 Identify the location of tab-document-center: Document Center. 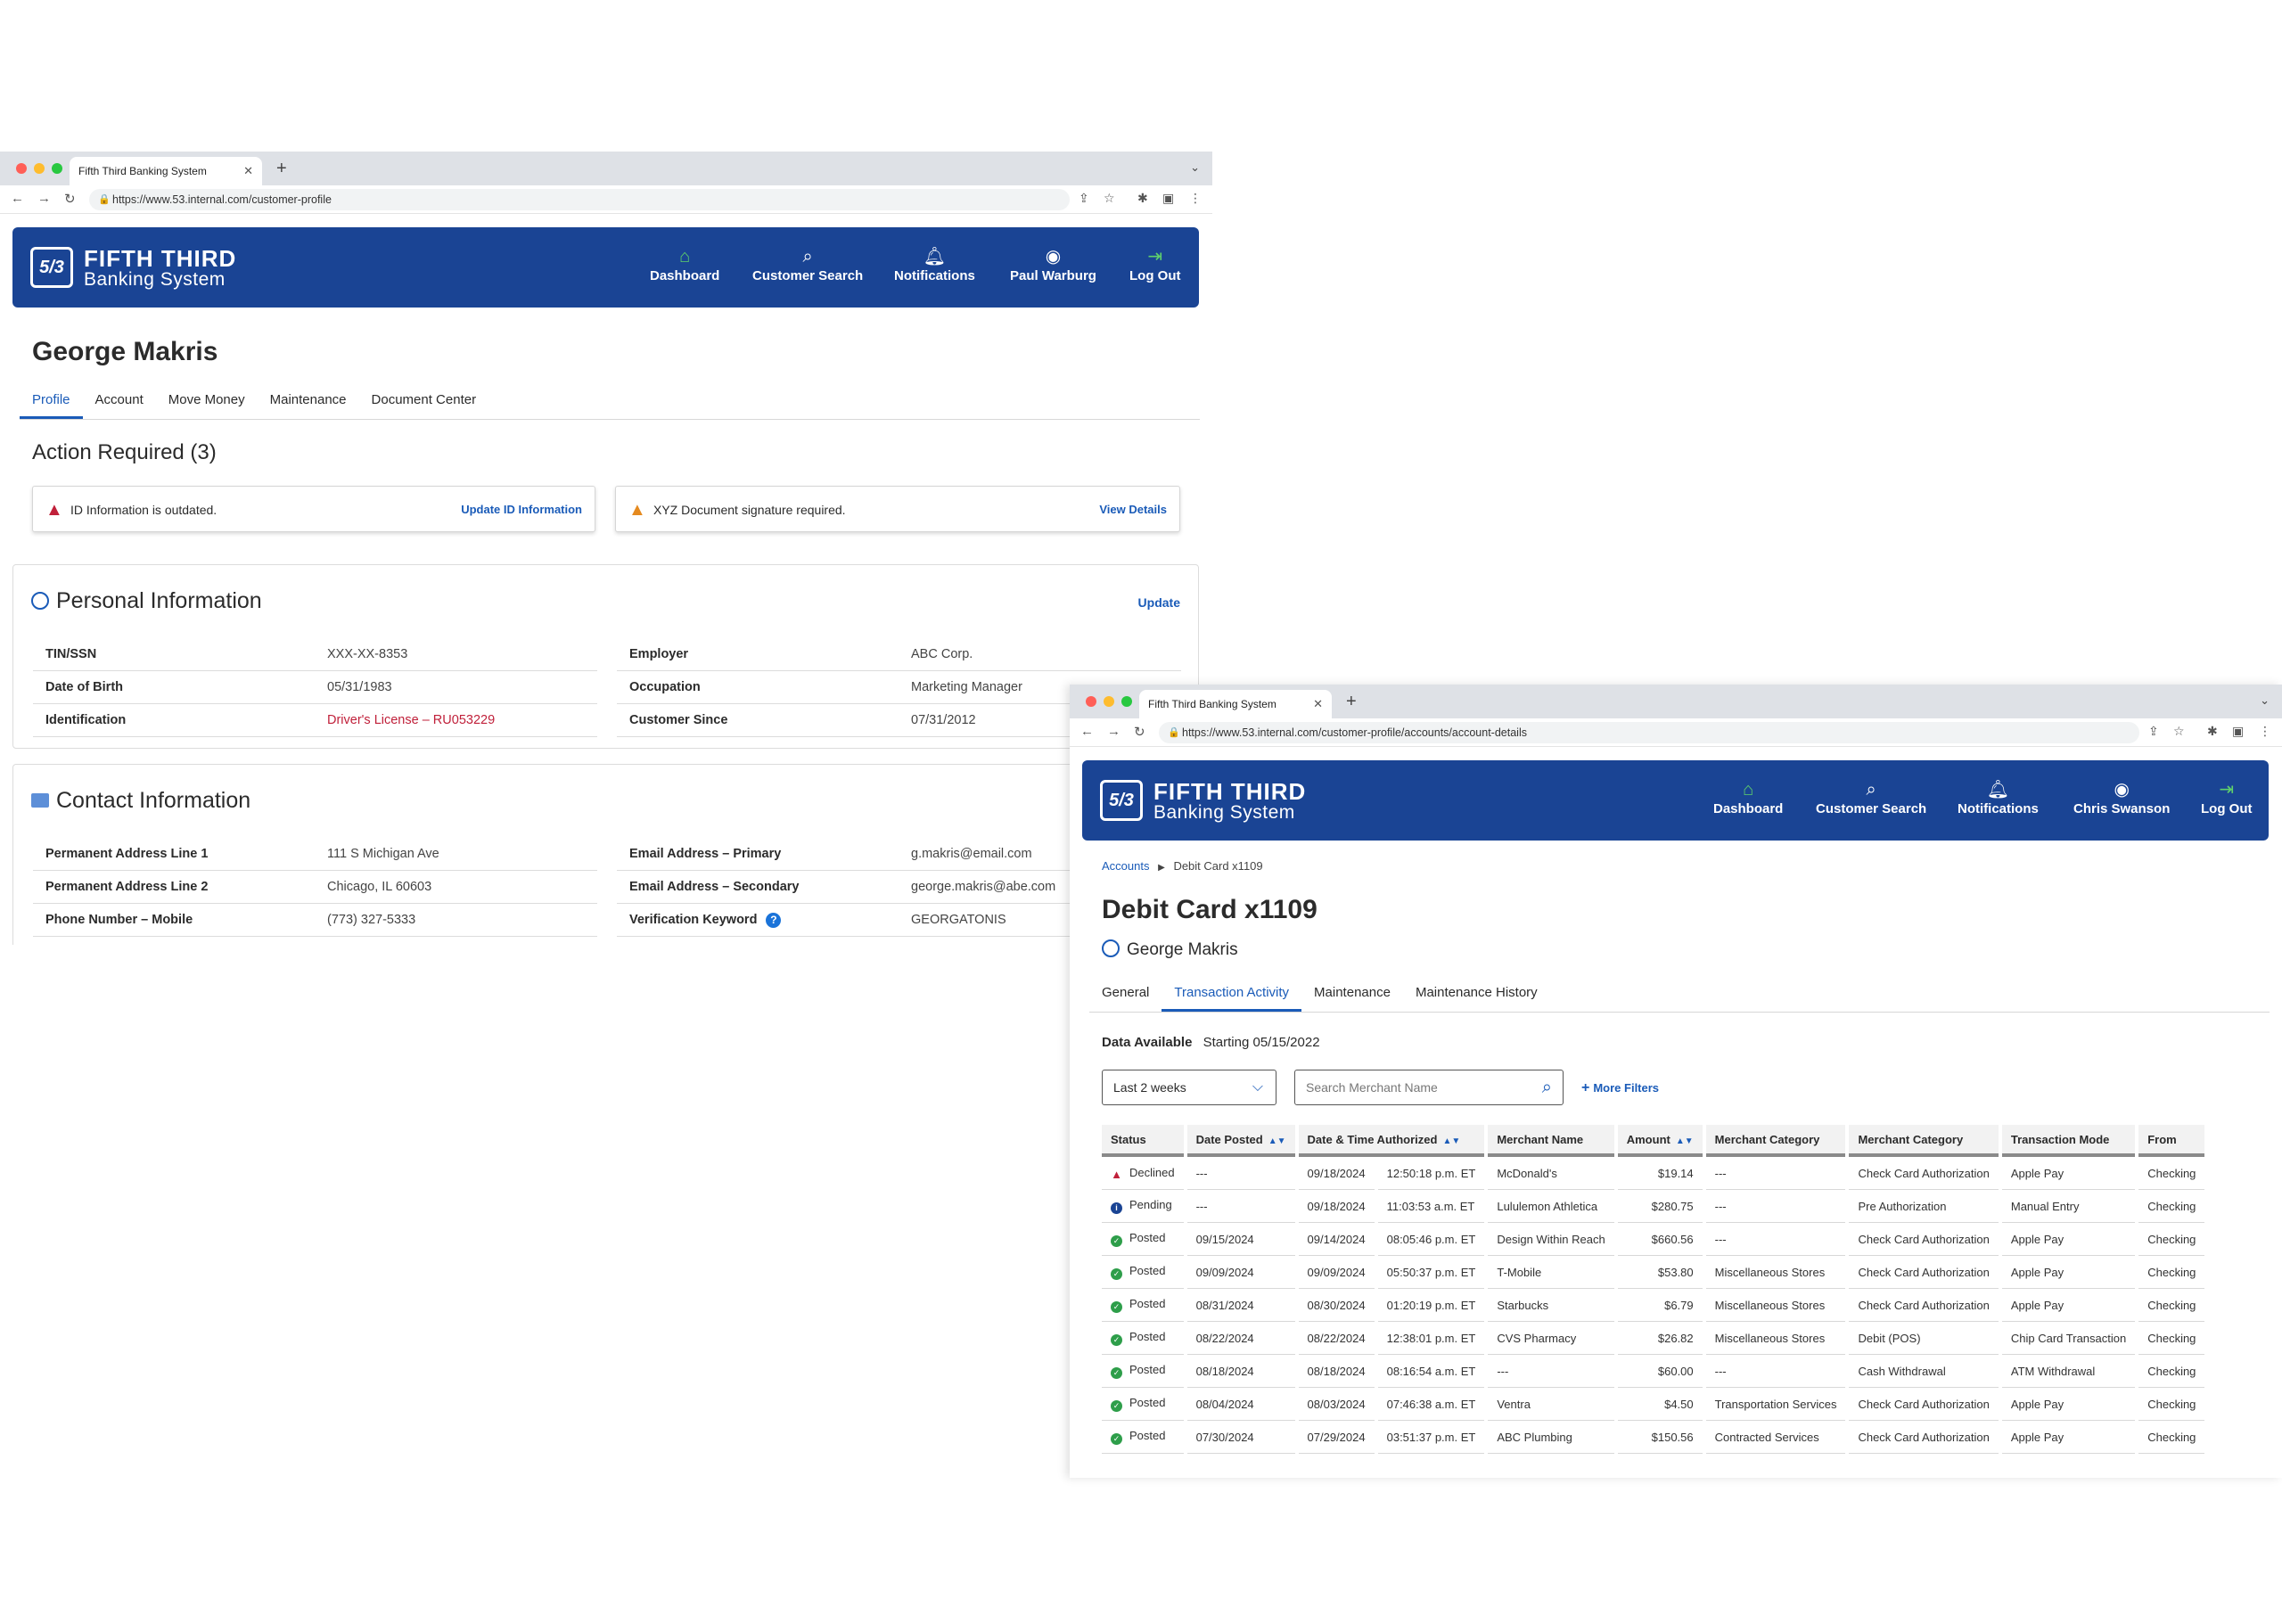
(424, 405).